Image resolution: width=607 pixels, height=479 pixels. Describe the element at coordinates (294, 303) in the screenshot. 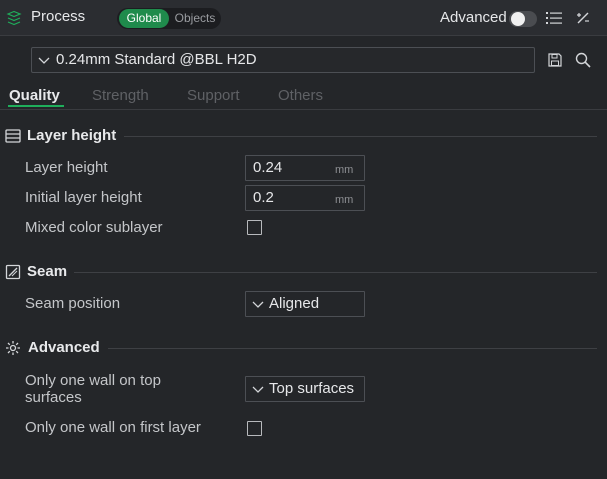

I see `seam-position-value: Aligned` at that location.